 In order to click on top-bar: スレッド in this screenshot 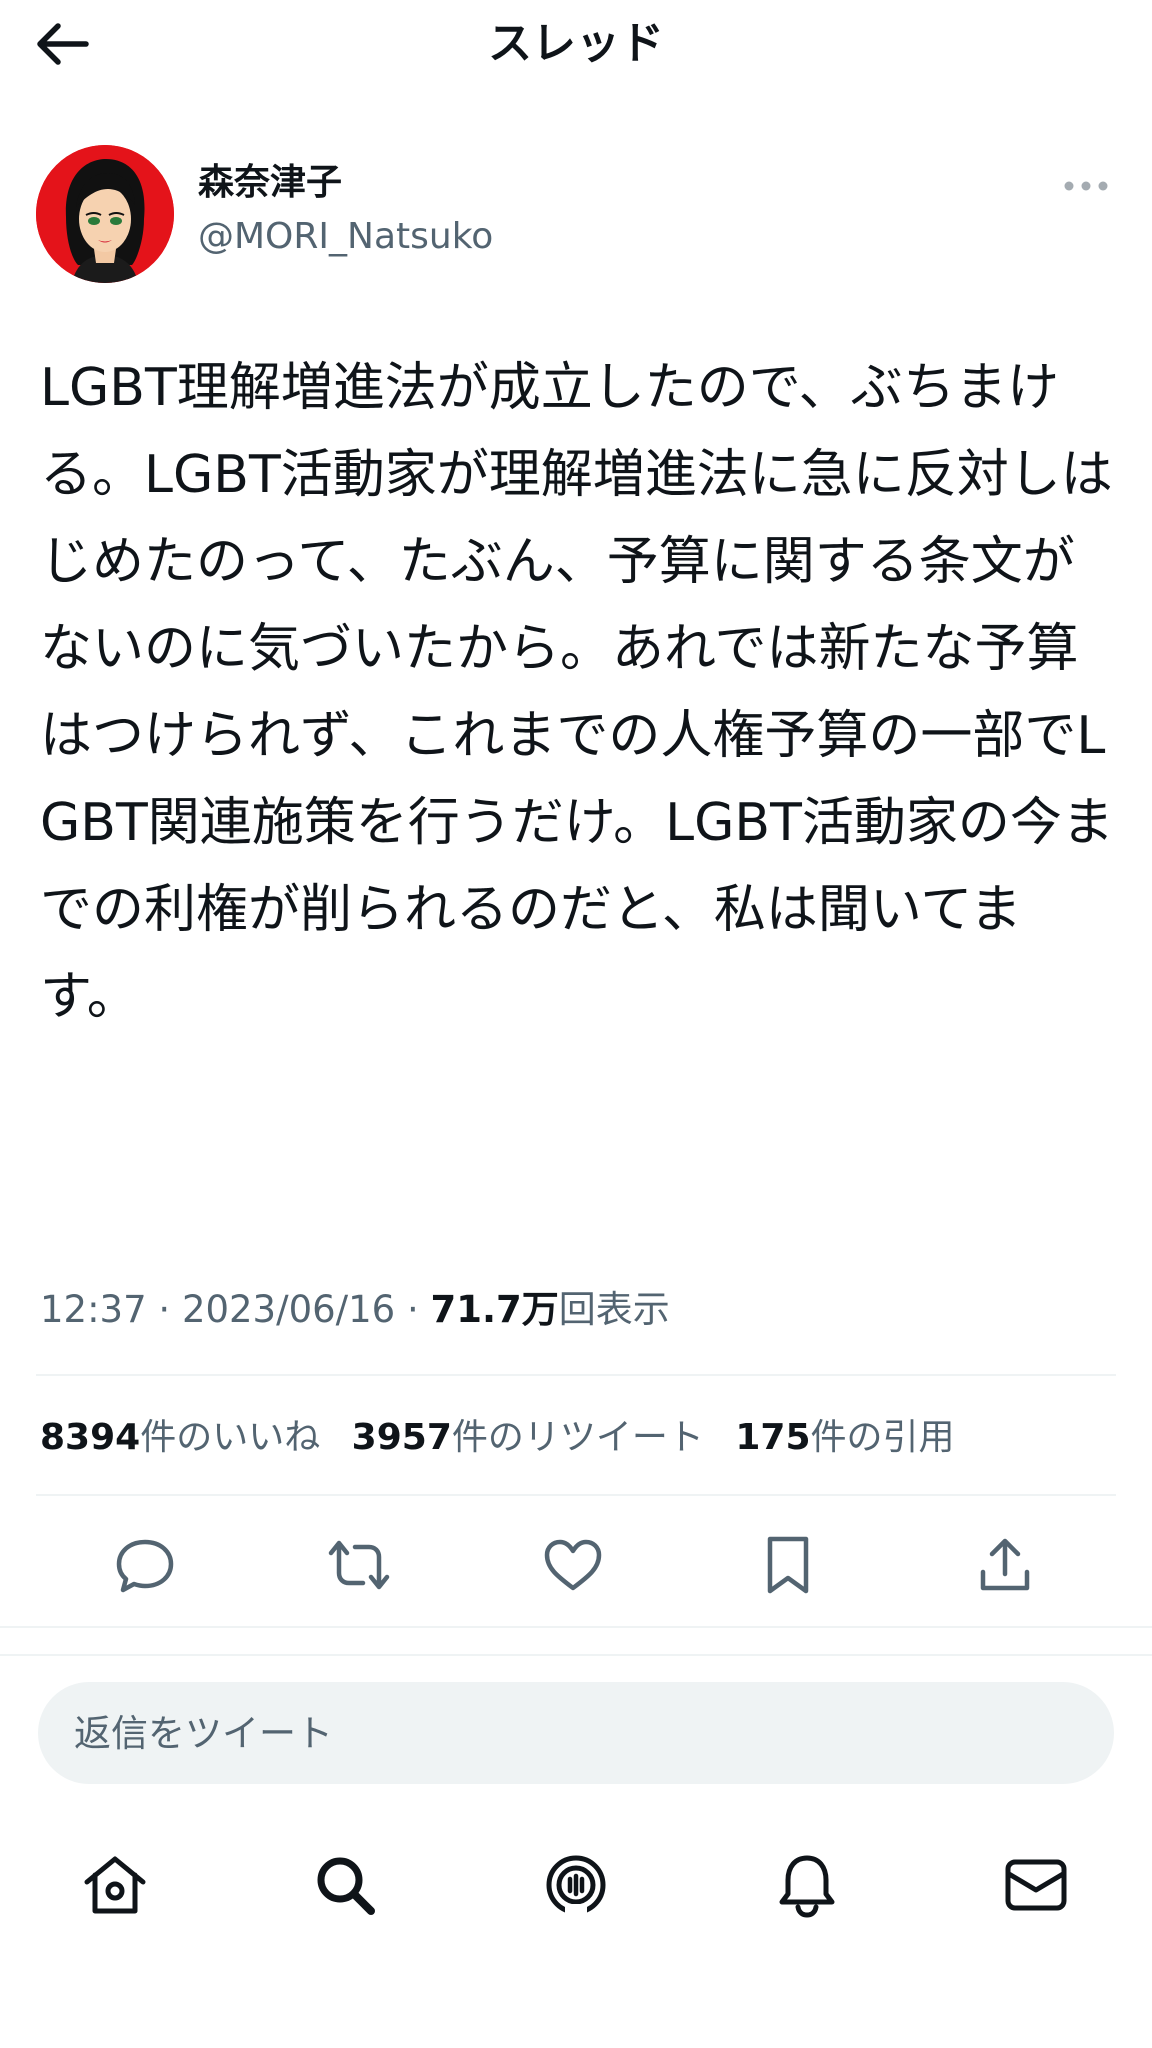, I will do `click(576, 45)`.